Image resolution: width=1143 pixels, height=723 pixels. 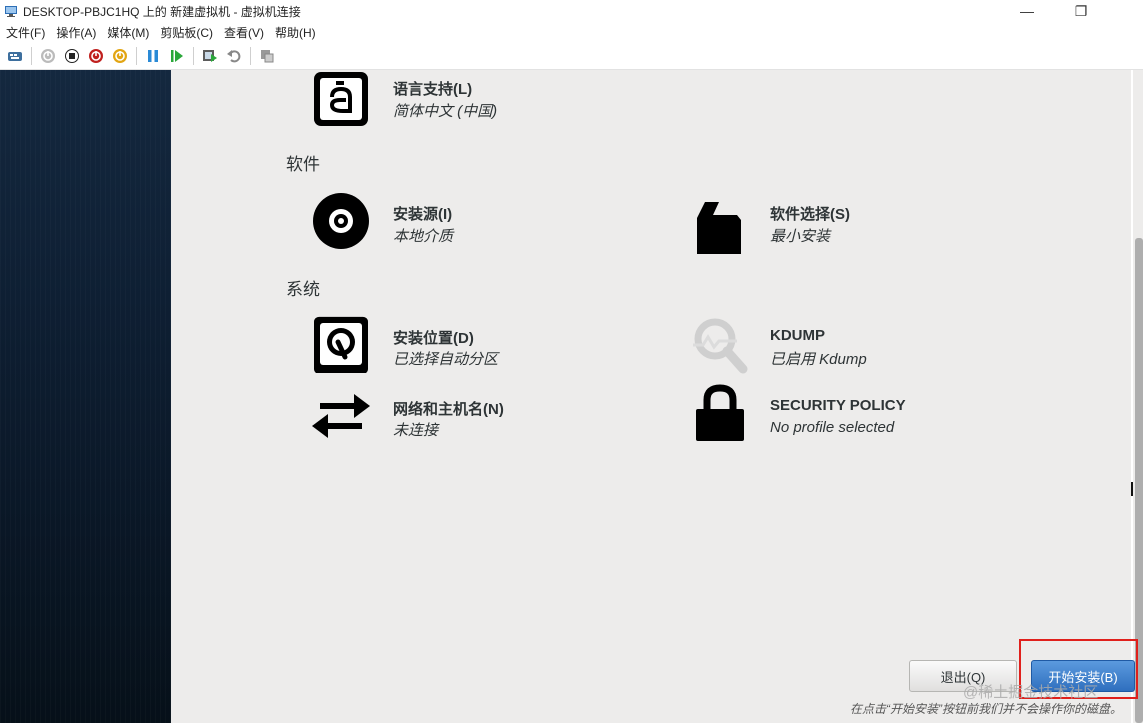 I want to click on shutdown-icon, so click(x=96, y=56).